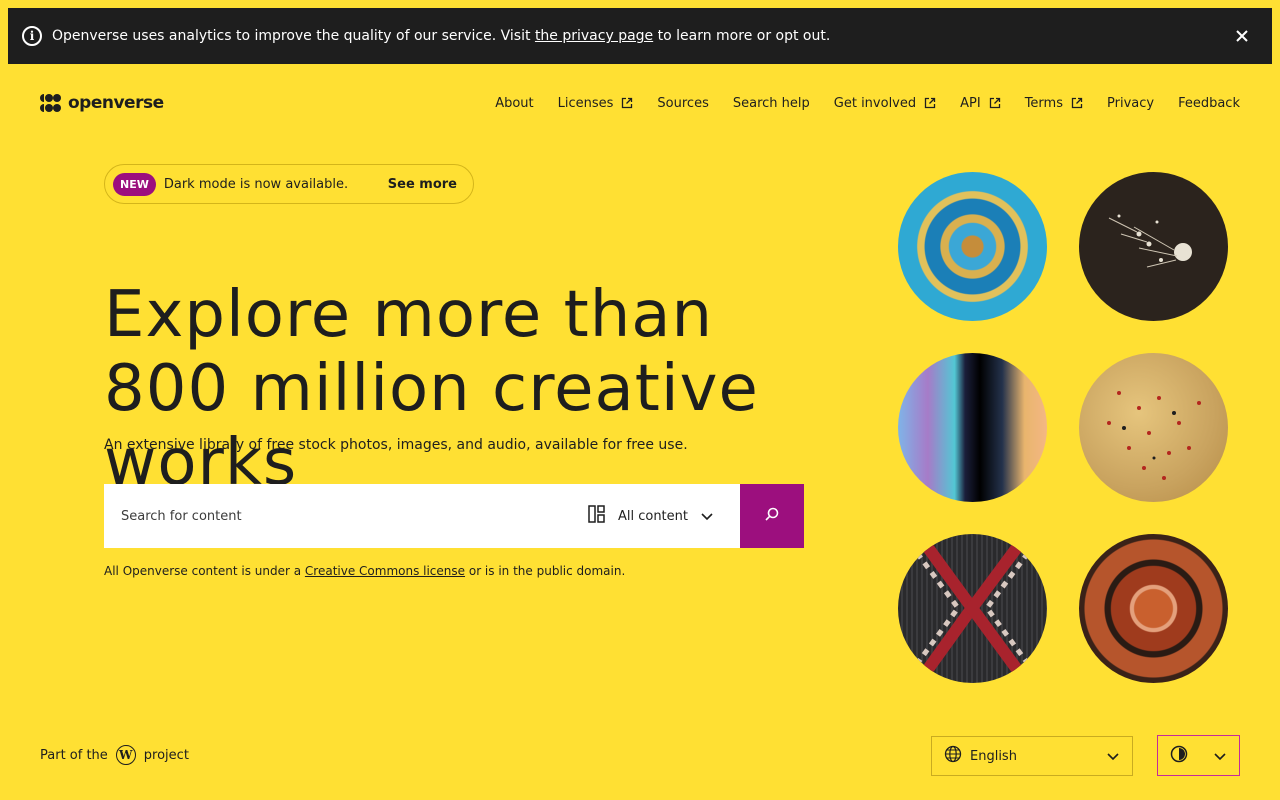  I want to click on part-of-text: Part of the, so click(74, 755).